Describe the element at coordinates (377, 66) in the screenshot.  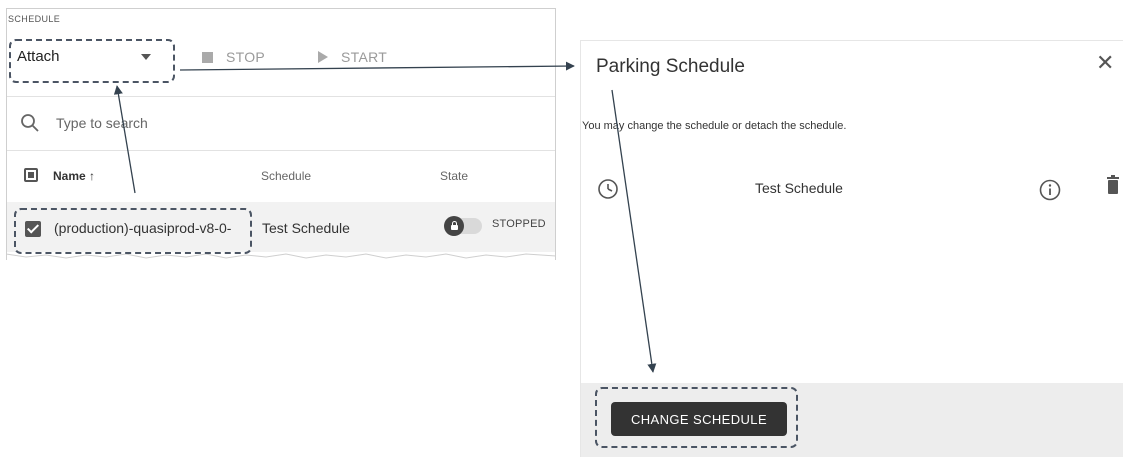
I see `arrow-select-to-dialog` at that location.